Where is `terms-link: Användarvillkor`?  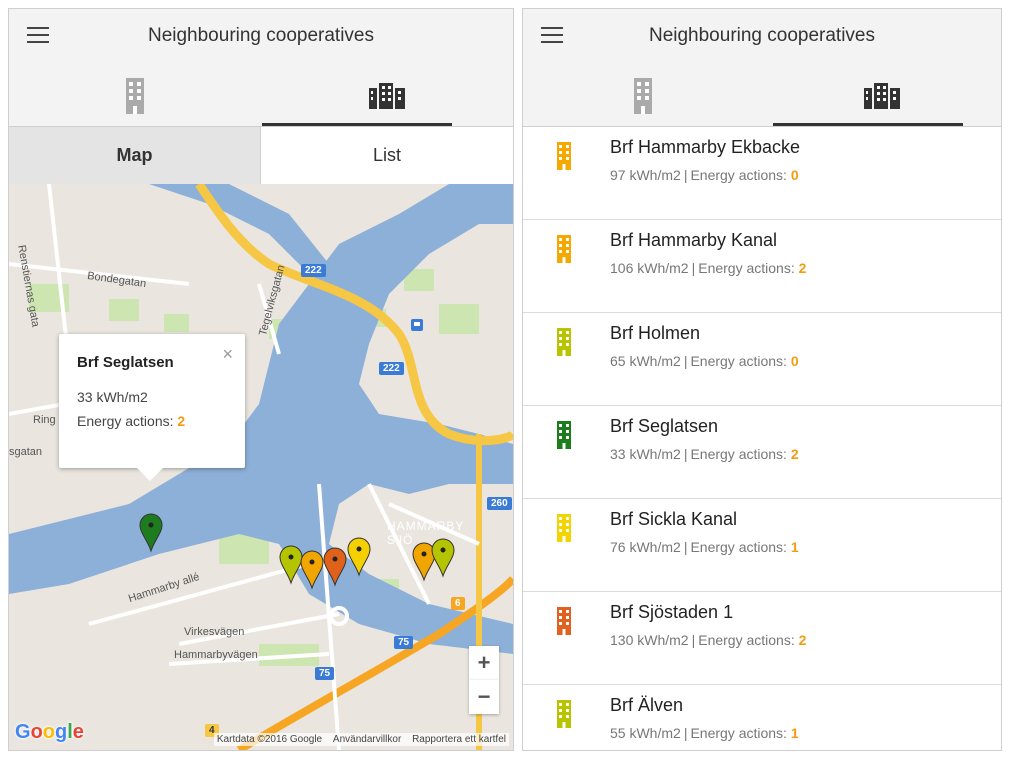 terms-link: Användarvillkor is located at coordinates (367, 739).